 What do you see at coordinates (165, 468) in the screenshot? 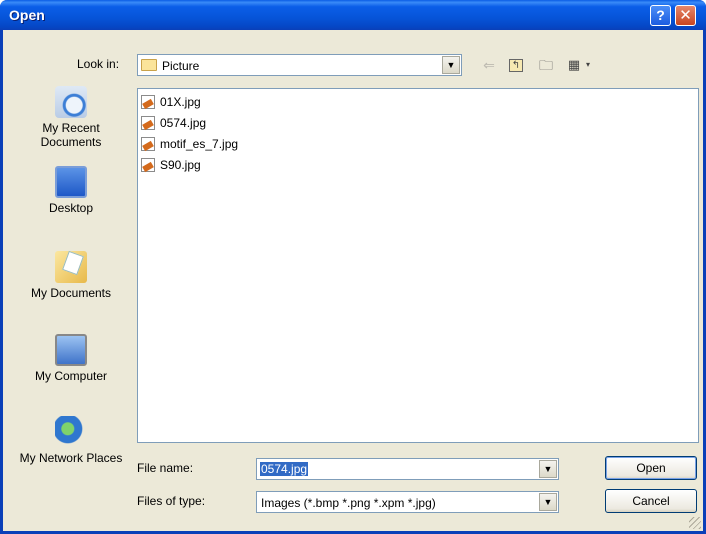
I see `file-name-label: File name:` at bounding box center [165, 468].